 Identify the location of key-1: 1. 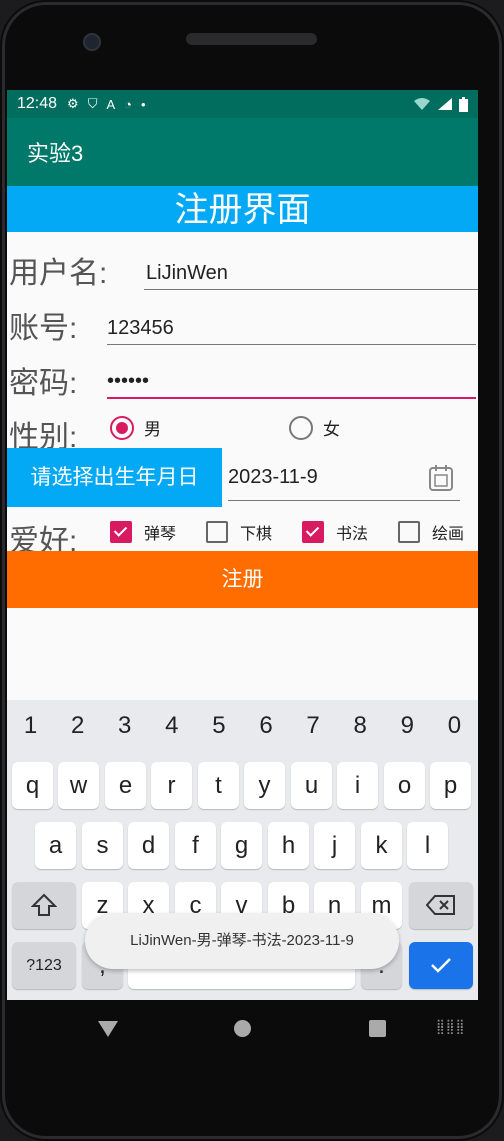
(30, 726).